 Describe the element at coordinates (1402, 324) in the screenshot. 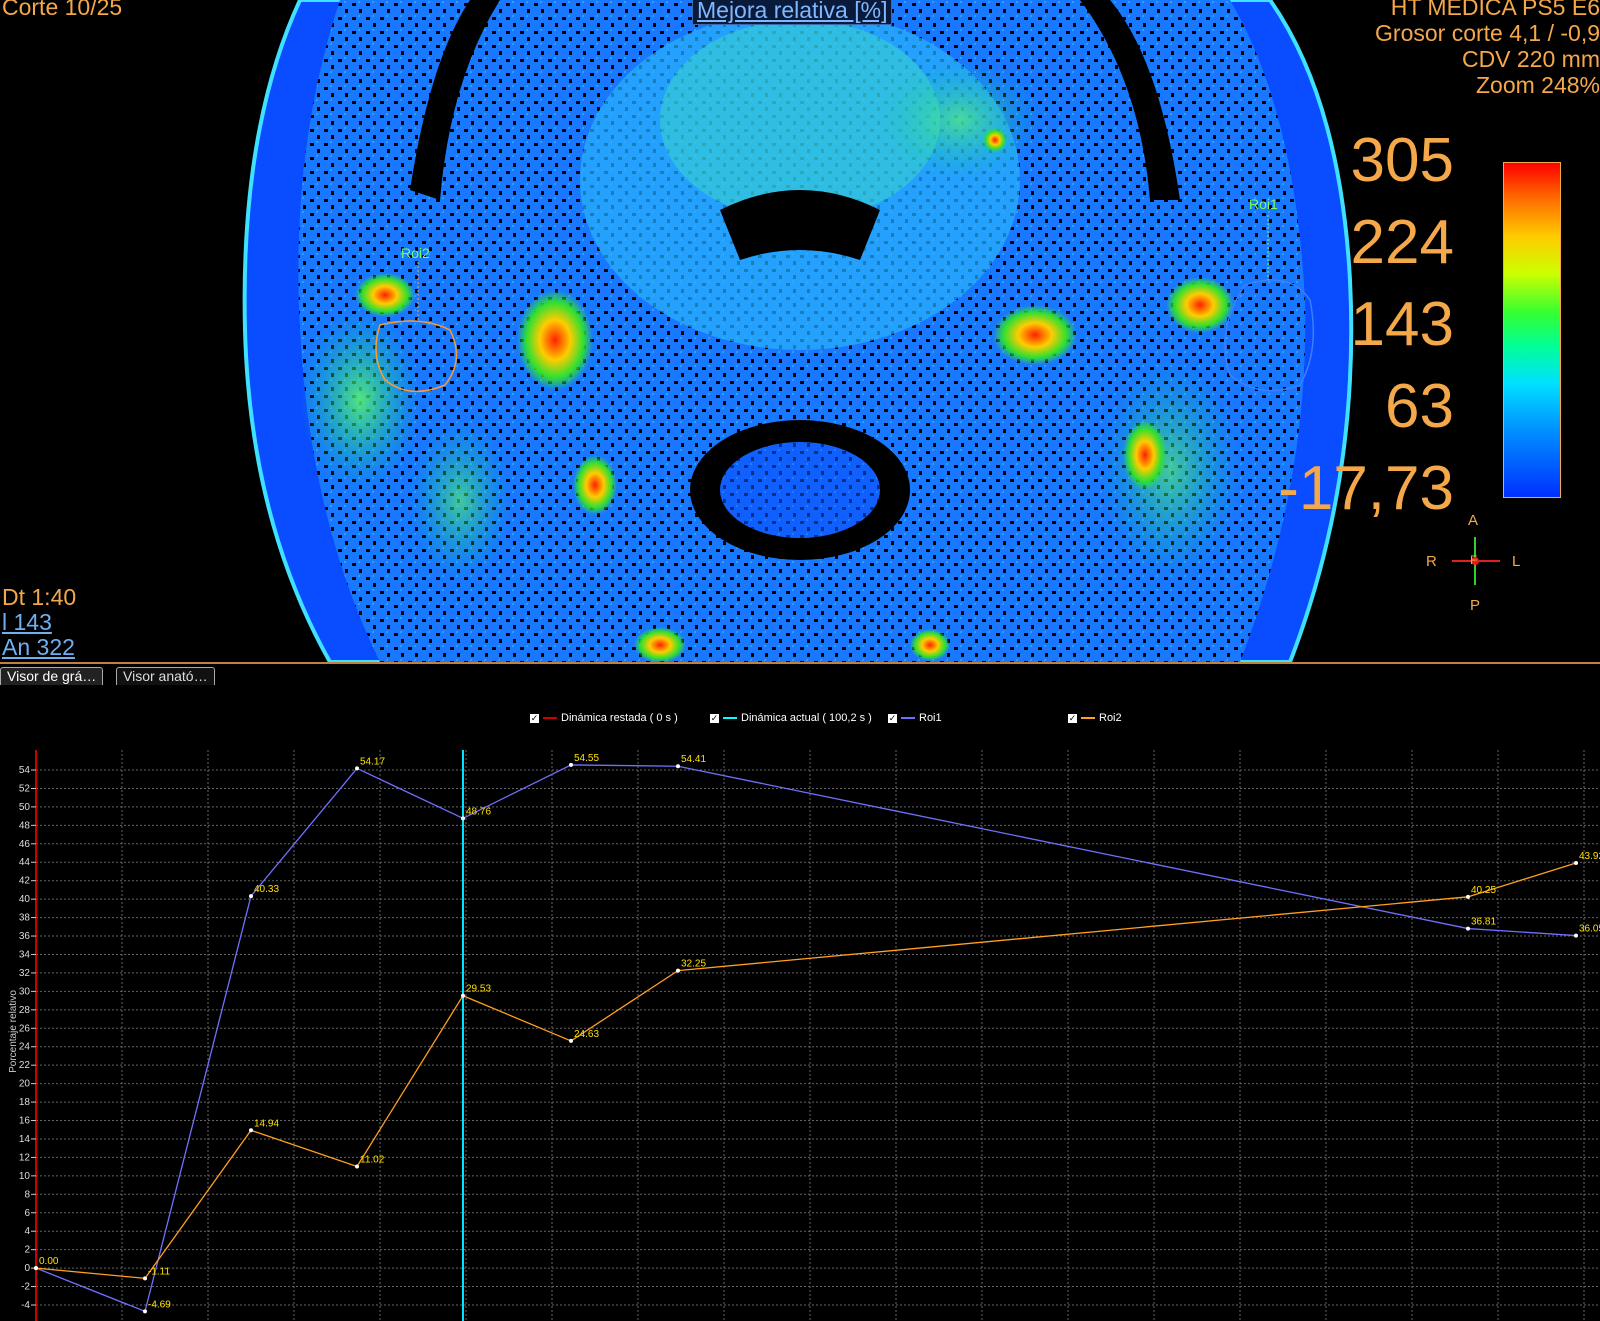

I see `scale-label-3: 143` at that location.